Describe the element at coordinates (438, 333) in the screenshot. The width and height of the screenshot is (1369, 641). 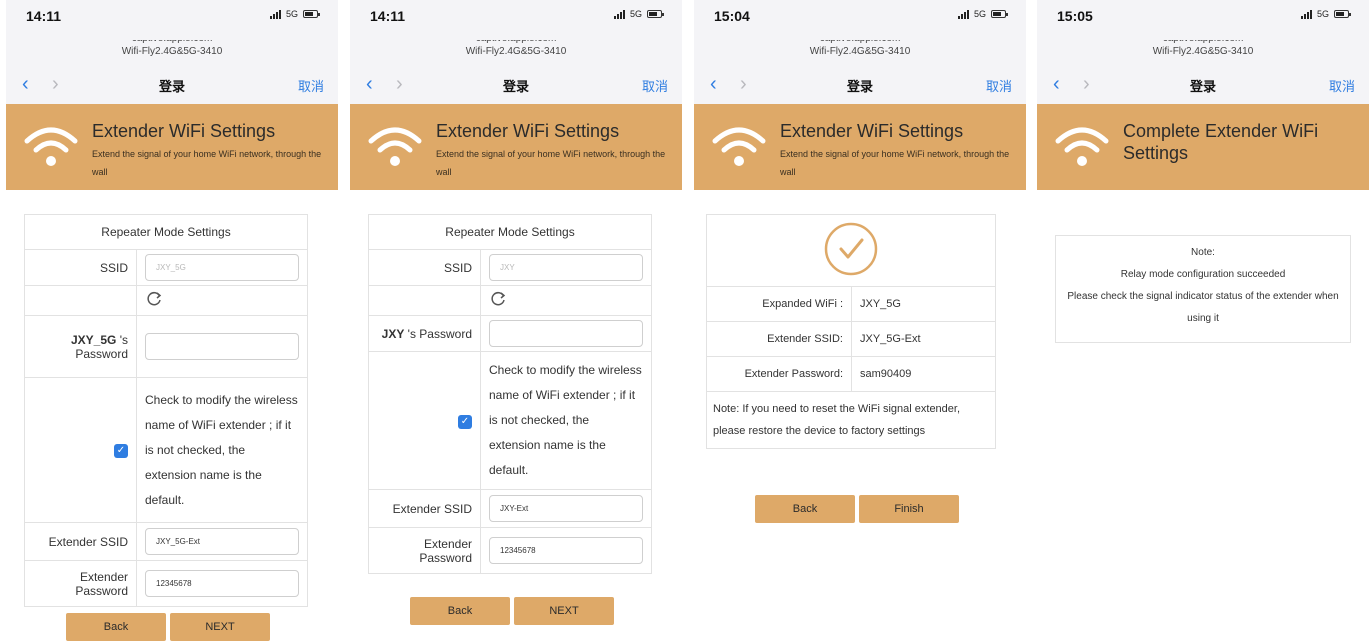
I see `password-label-suffix: 's Password` at that location.